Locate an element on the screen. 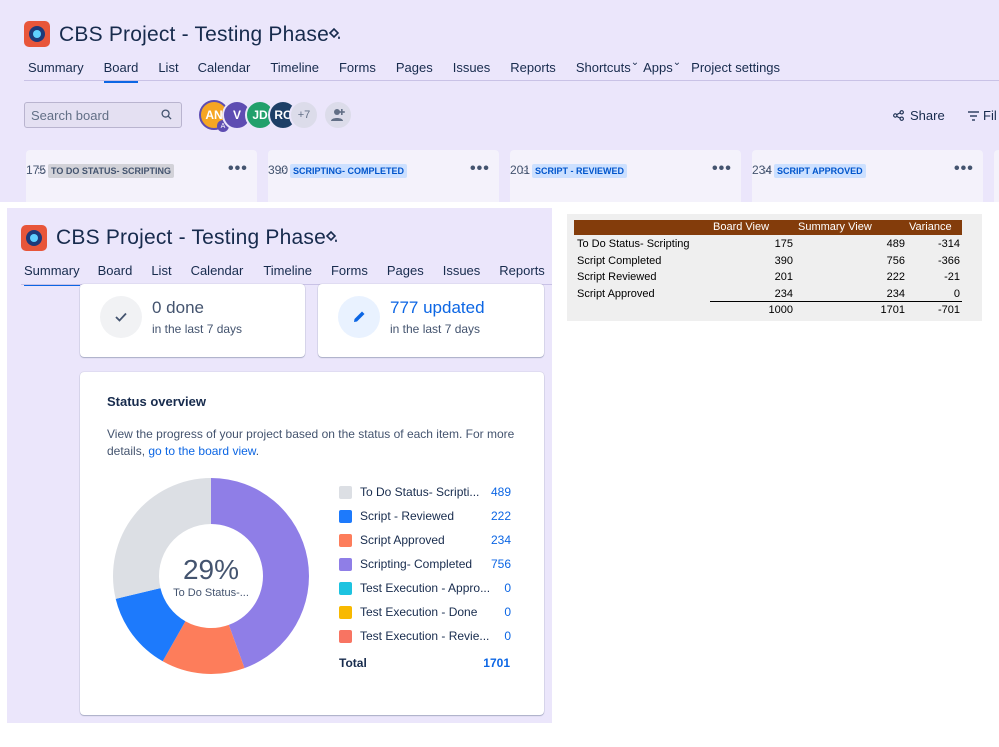  tab-forms: Forms is located at coordinates (349, 274).